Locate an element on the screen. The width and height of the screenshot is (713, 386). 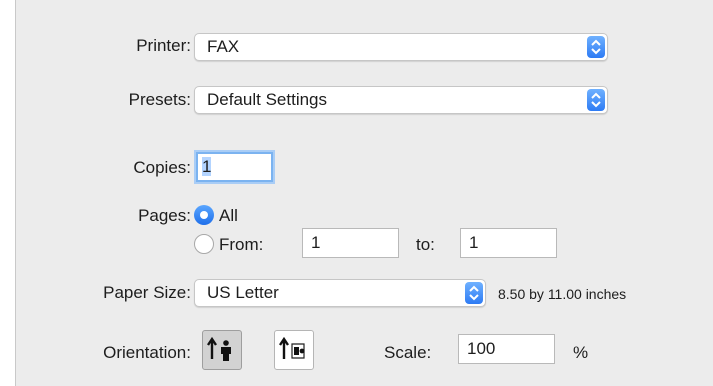
pages-label: Pages: is located at coordinates (164, 215).